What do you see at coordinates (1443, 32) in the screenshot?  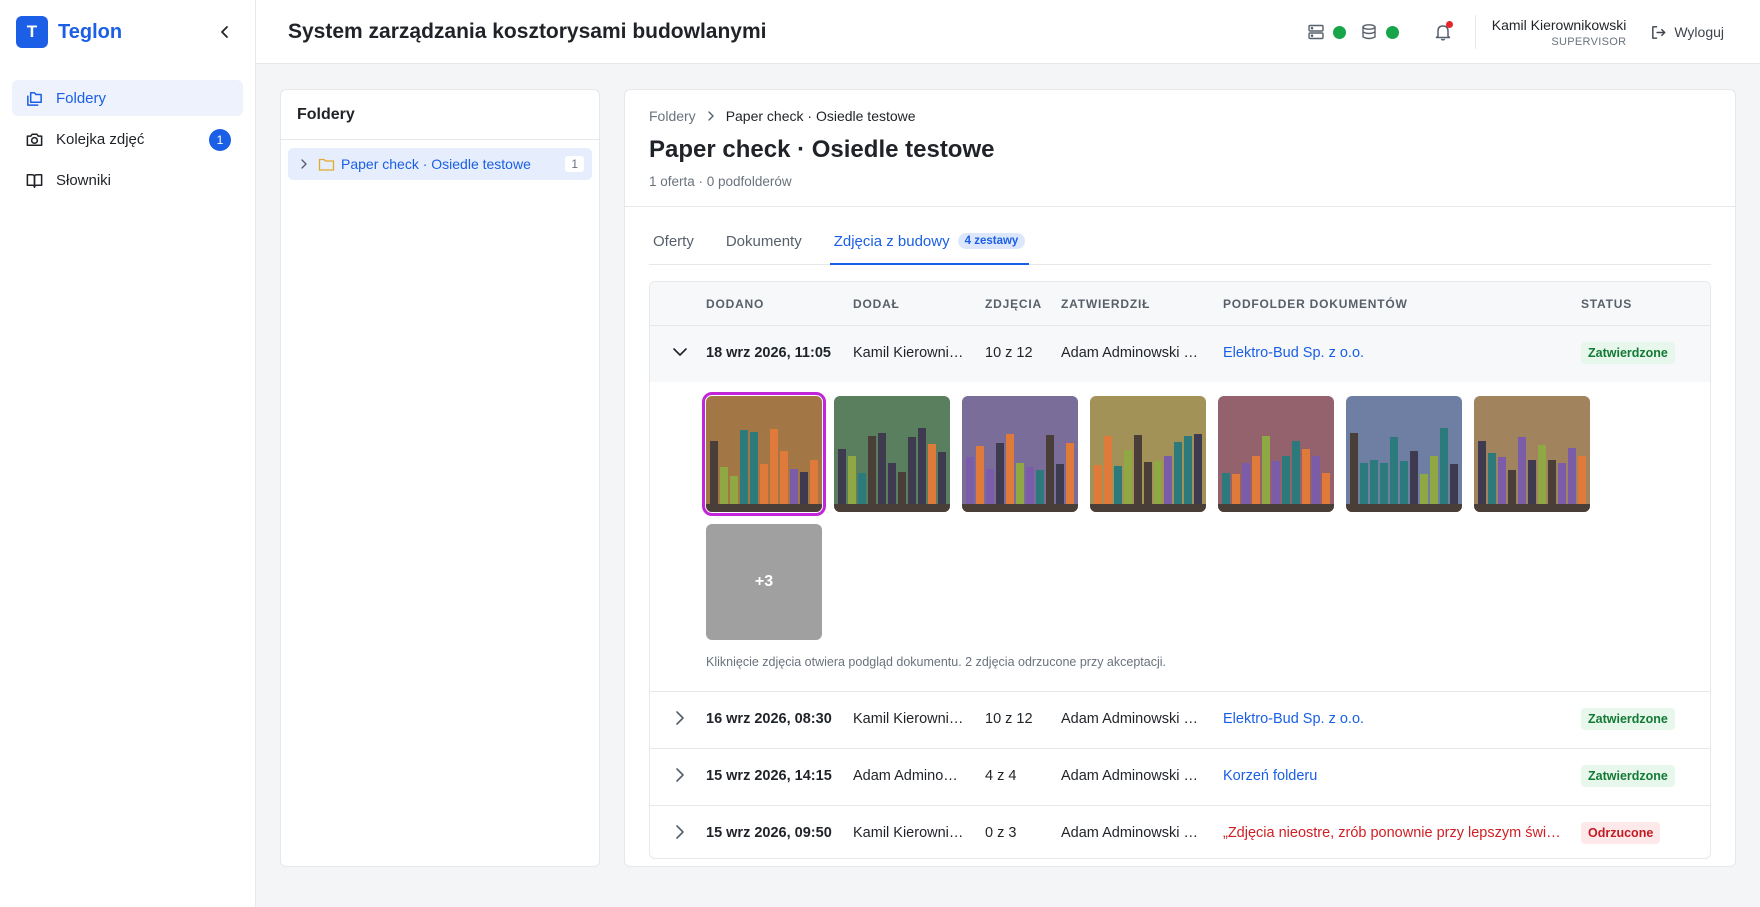 I see `notifications-button` at bounding box center [1443, 32].